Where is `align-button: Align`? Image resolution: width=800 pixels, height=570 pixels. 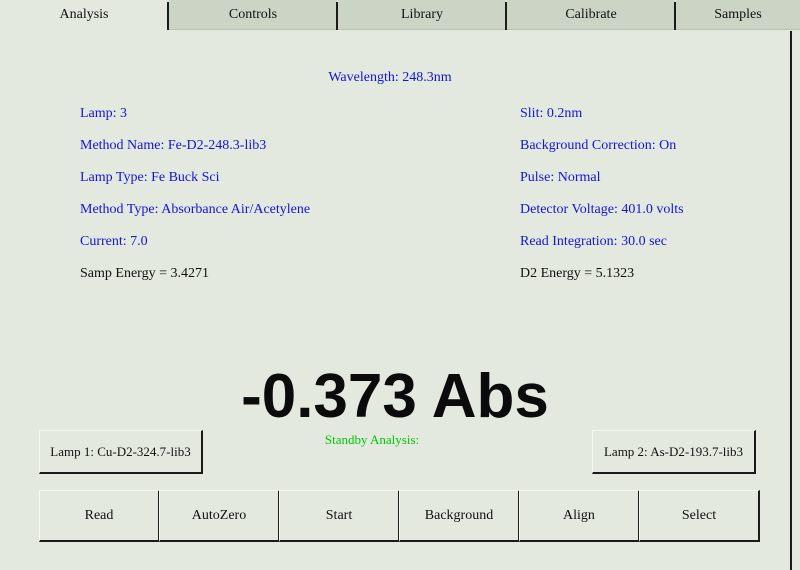 align-button: Align is located at coordinates (579, 516).